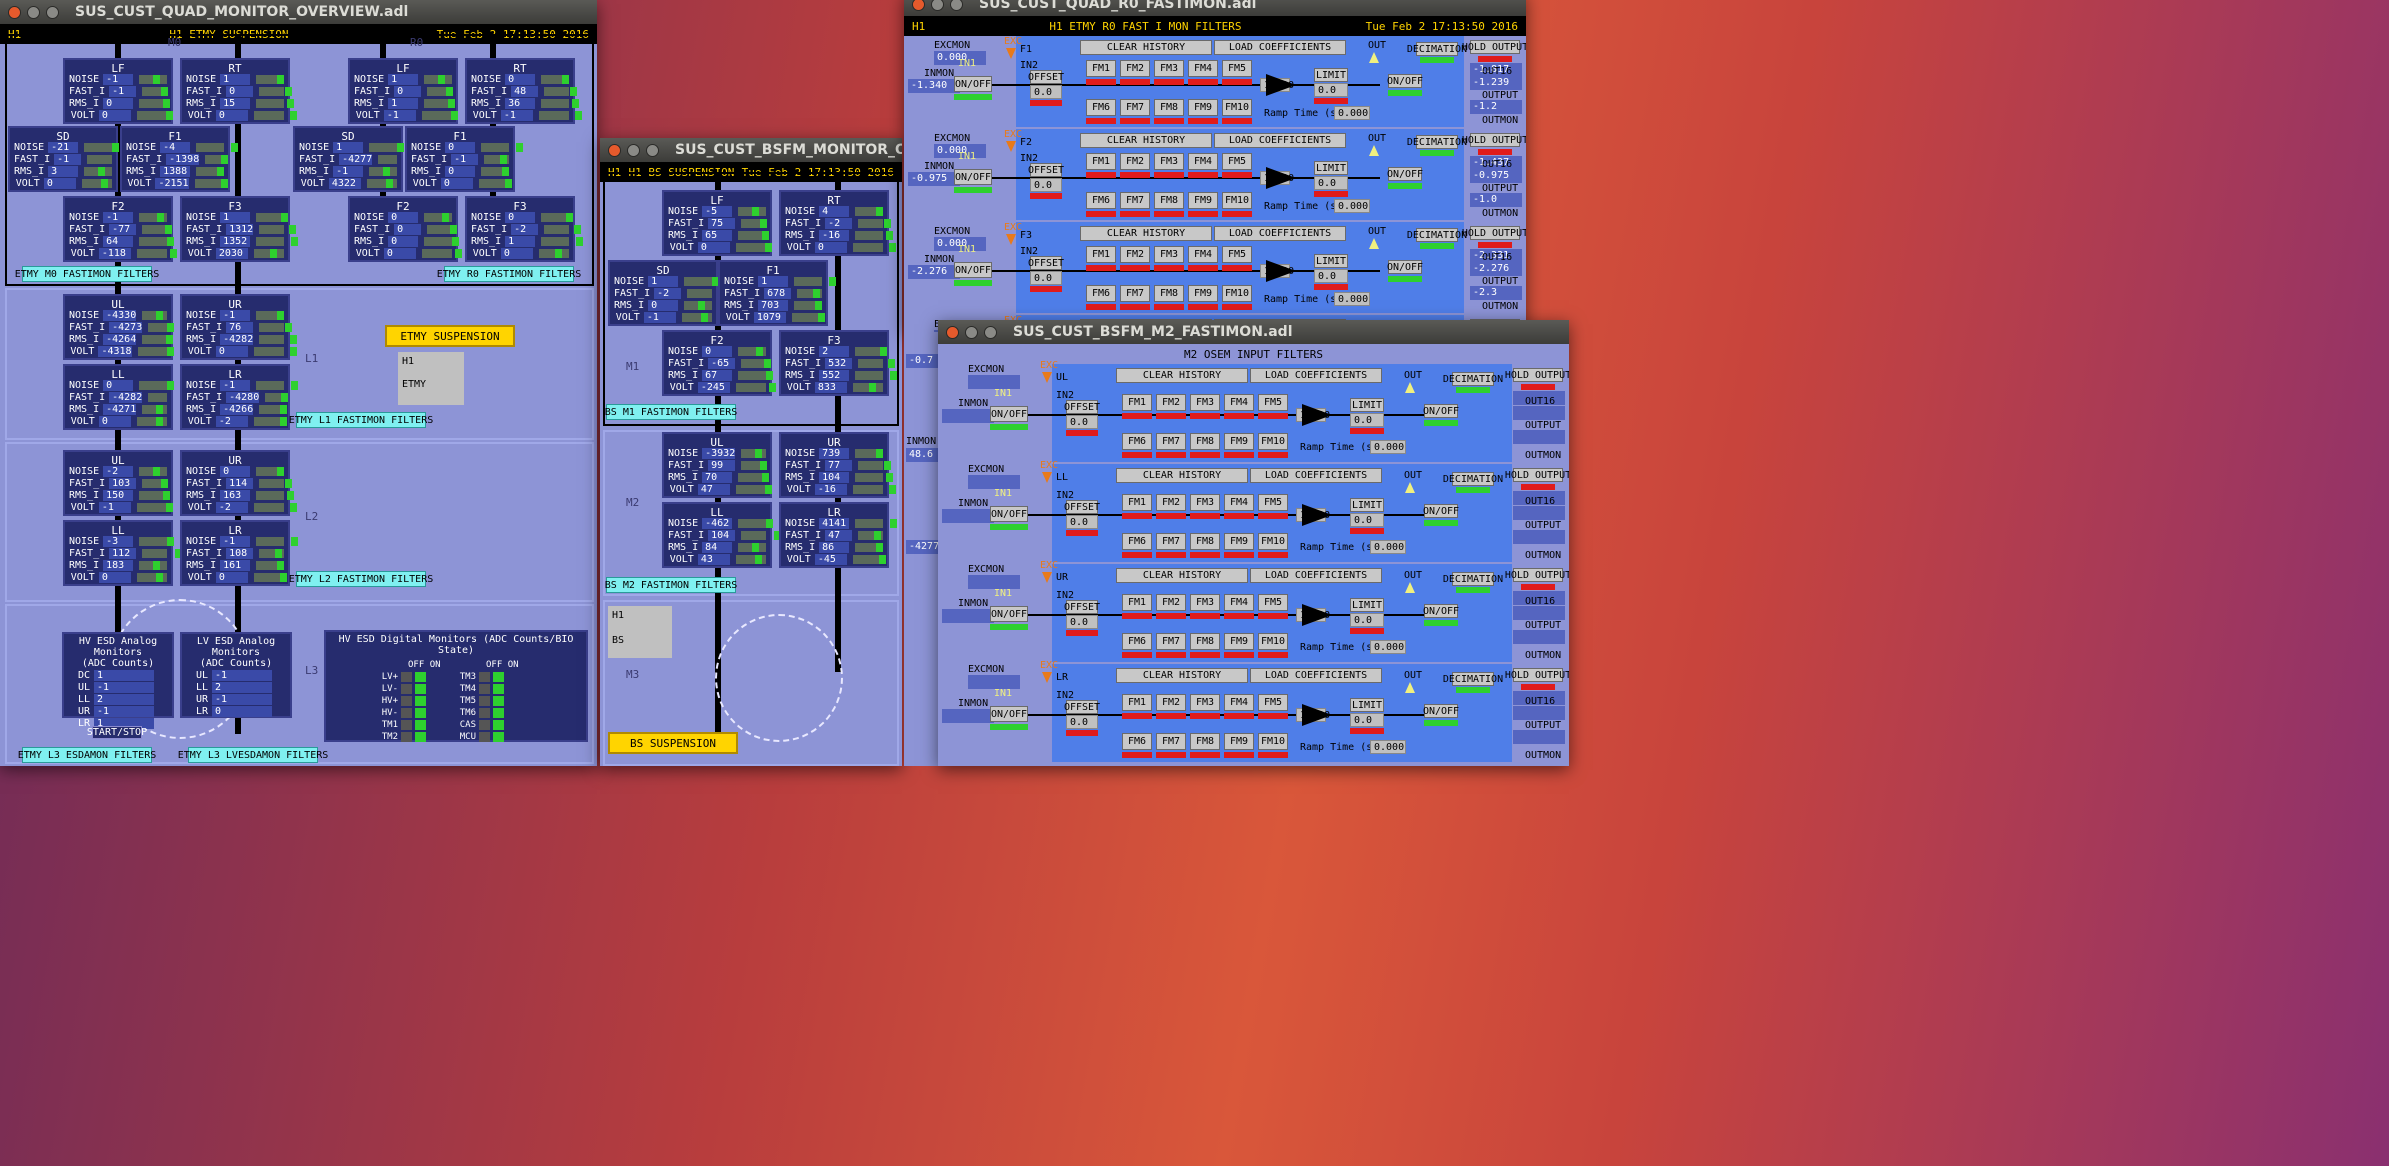  Describe the element at coordinates (117, 732) in the screenshot. I see `start-stop-button: START/STOP` at that location.